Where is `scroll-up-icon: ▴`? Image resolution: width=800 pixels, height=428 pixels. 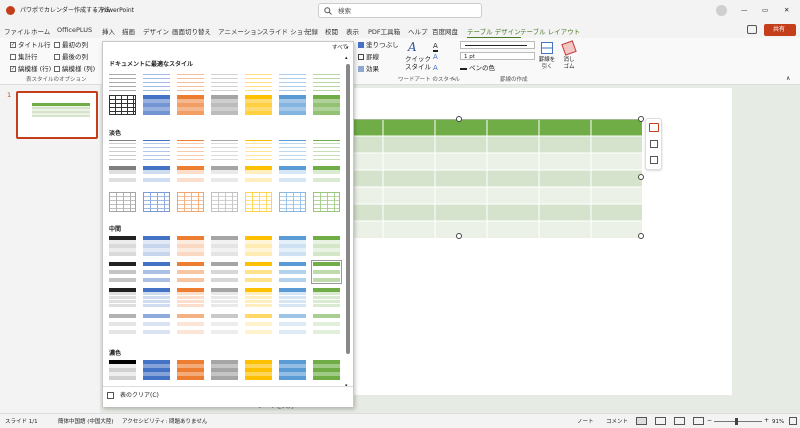
scroll-up-icon: ▴ is located at coordinates (346, 58).